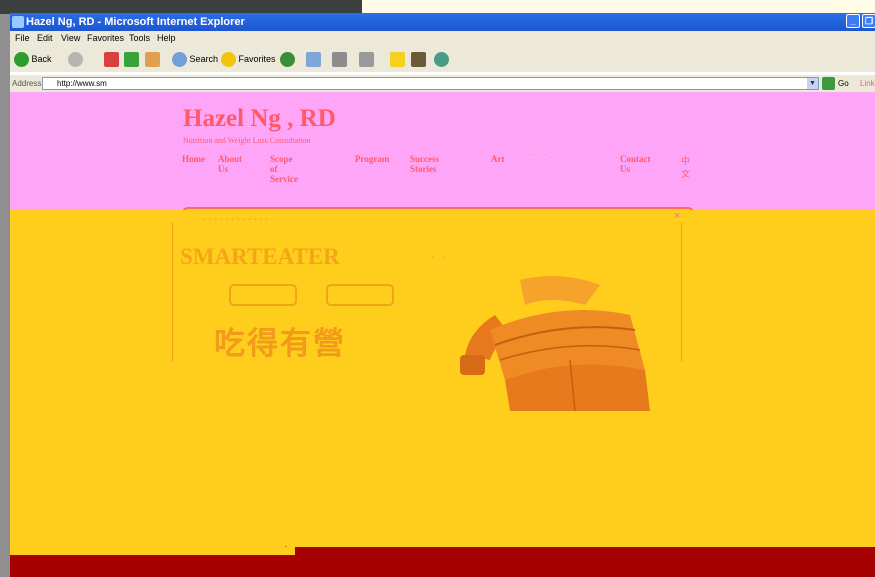 This screenshot has height=577, width=875. I want to click on nav-articles: Art, so click(498, 159).